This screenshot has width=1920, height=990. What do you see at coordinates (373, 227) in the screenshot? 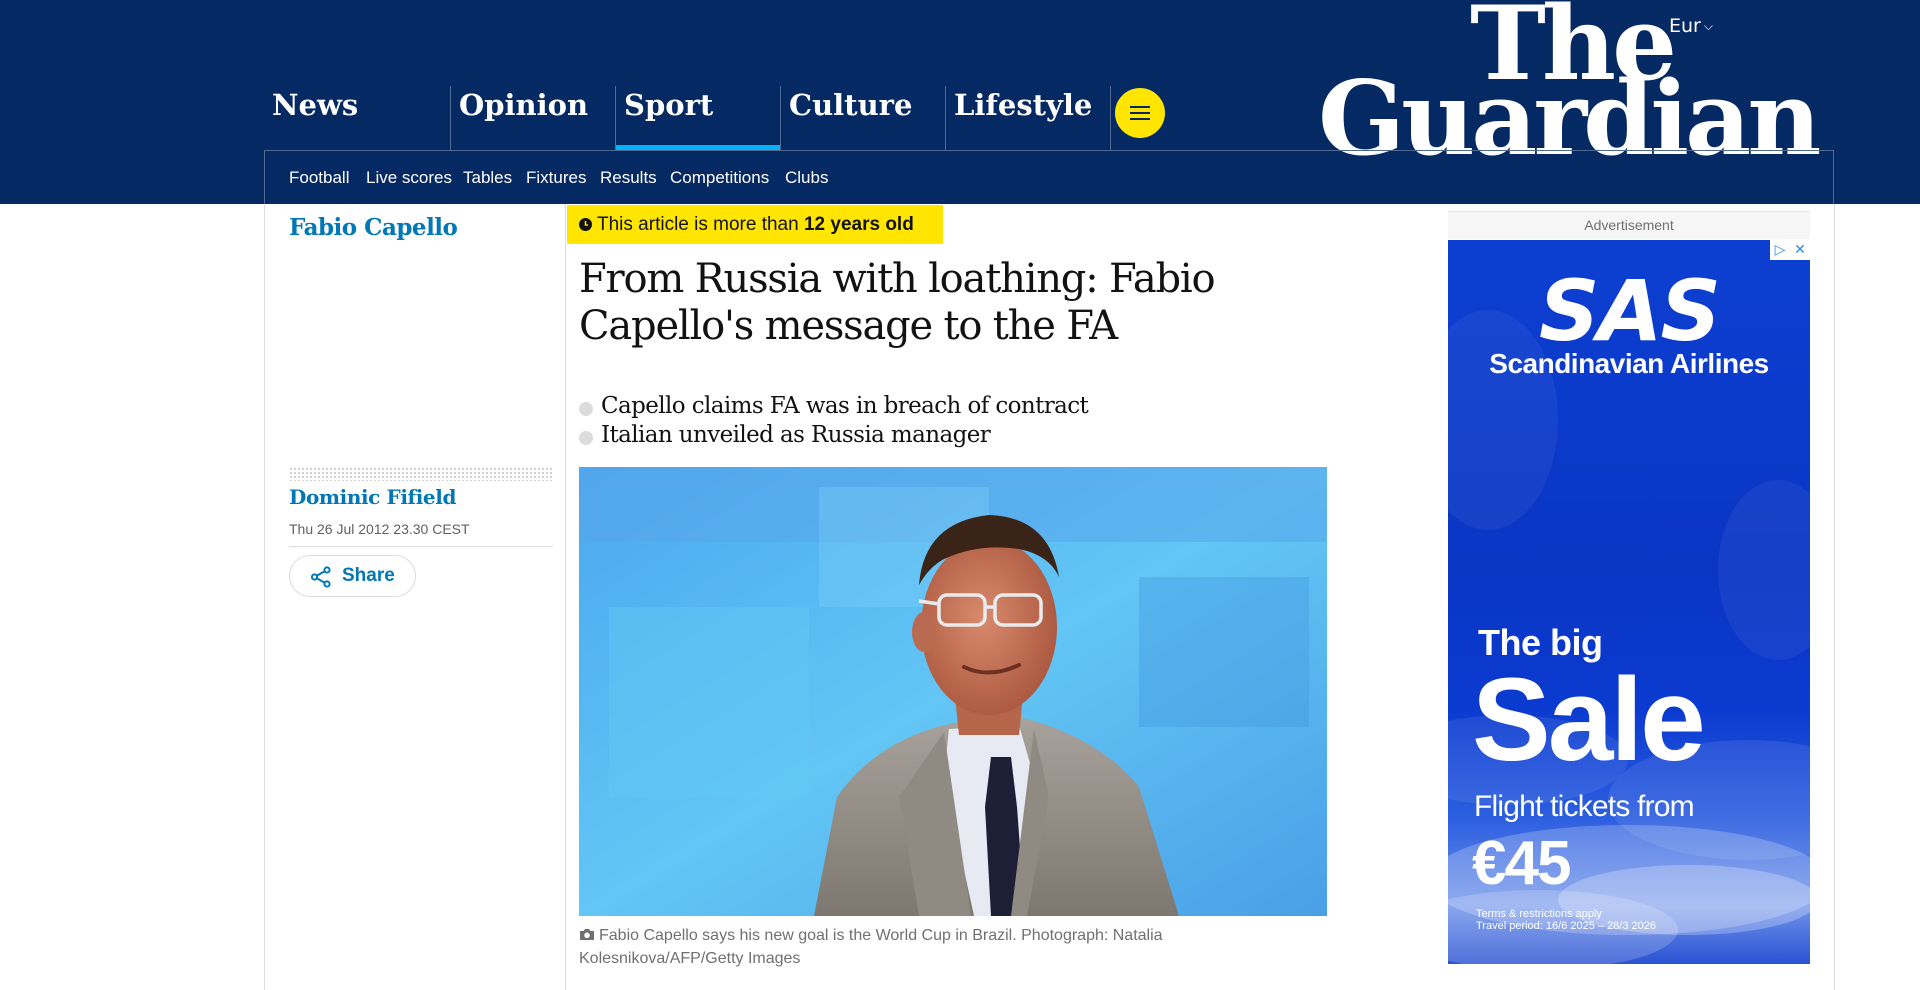
I see `series-tag-link: Fabio Capello` at bounding box center [373, 227].